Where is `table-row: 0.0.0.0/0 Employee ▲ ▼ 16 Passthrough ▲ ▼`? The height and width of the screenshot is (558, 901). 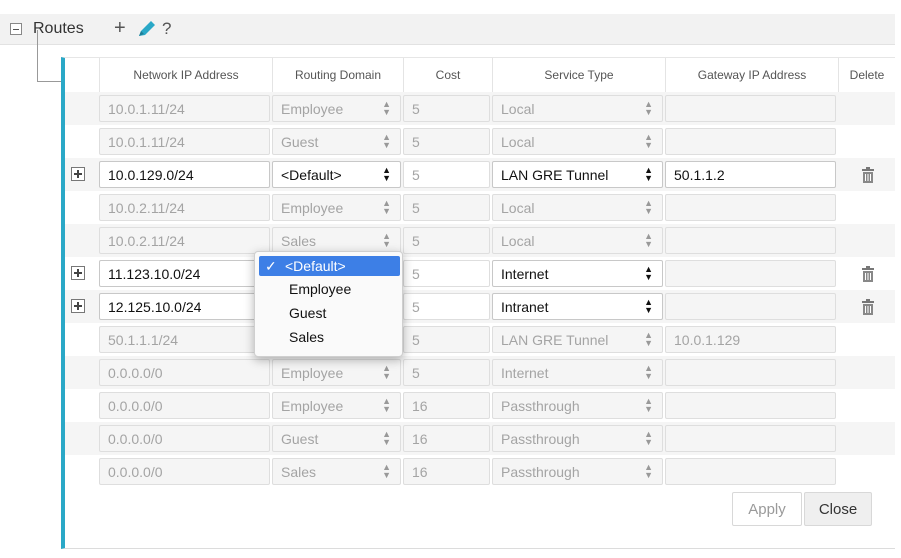 table-row: 0.0.0.0/0 Employee ▲ ▼ 16 Passthrough ▲ ▼ is located at coordinates (480, 405).